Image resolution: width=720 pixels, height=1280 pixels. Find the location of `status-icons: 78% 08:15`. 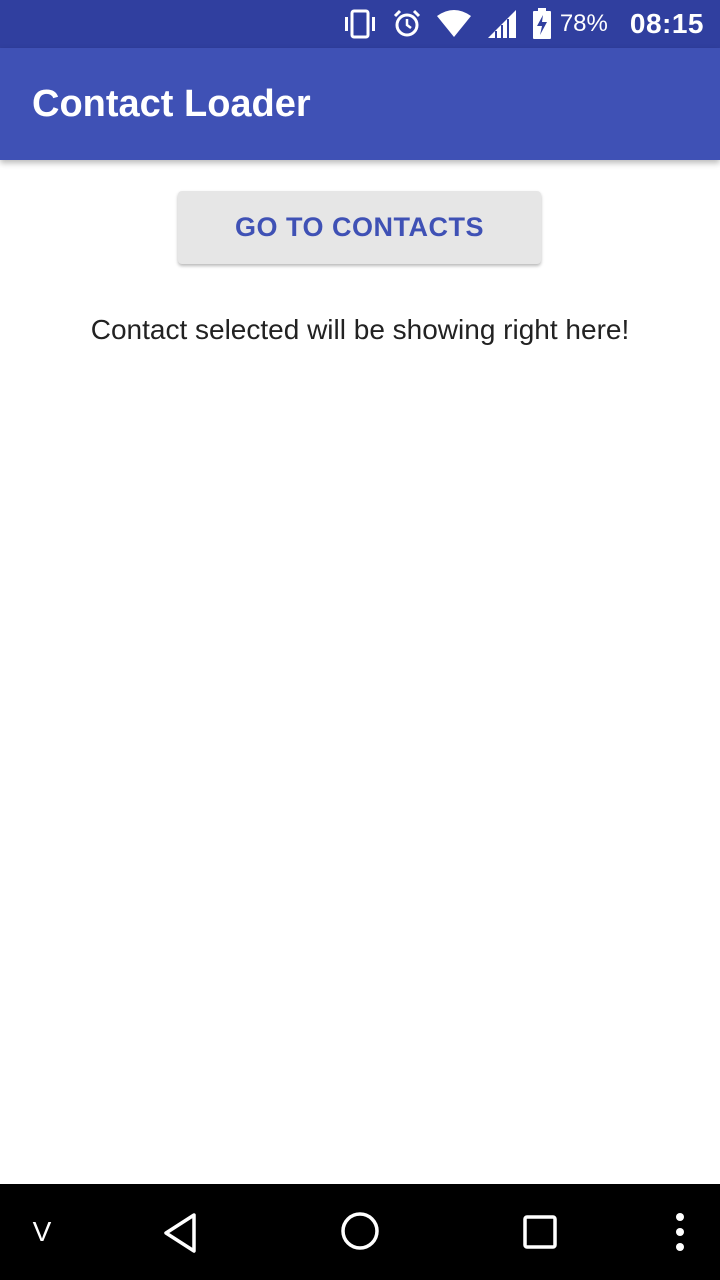

status-icons: 78% 08:15 is located at coordinates (523, 24).